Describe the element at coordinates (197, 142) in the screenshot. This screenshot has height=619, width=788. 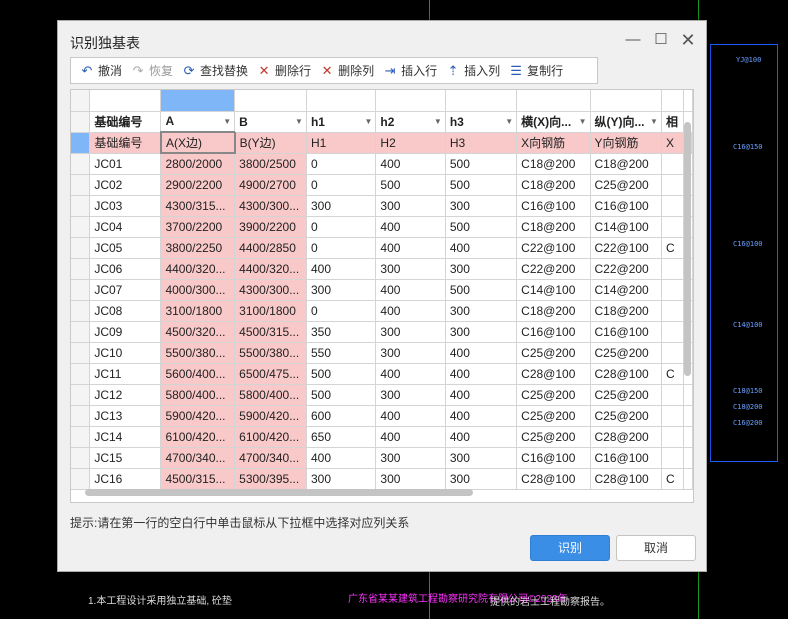
I see `mapping-cell: A(X边)` at that location.